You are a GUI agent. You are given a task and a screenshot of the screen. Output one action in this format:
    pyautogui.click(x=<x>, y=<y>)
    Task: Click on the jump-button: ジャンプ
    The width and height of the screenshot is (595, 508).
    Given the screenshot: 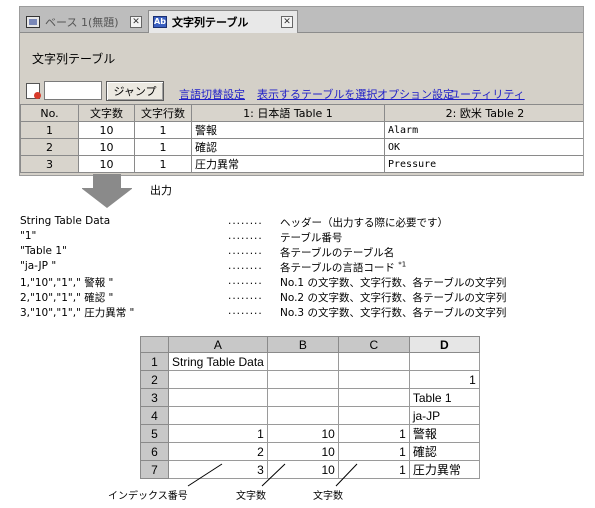 What is the action you would take?
    pyautogui.click(x=135, y=91)
    